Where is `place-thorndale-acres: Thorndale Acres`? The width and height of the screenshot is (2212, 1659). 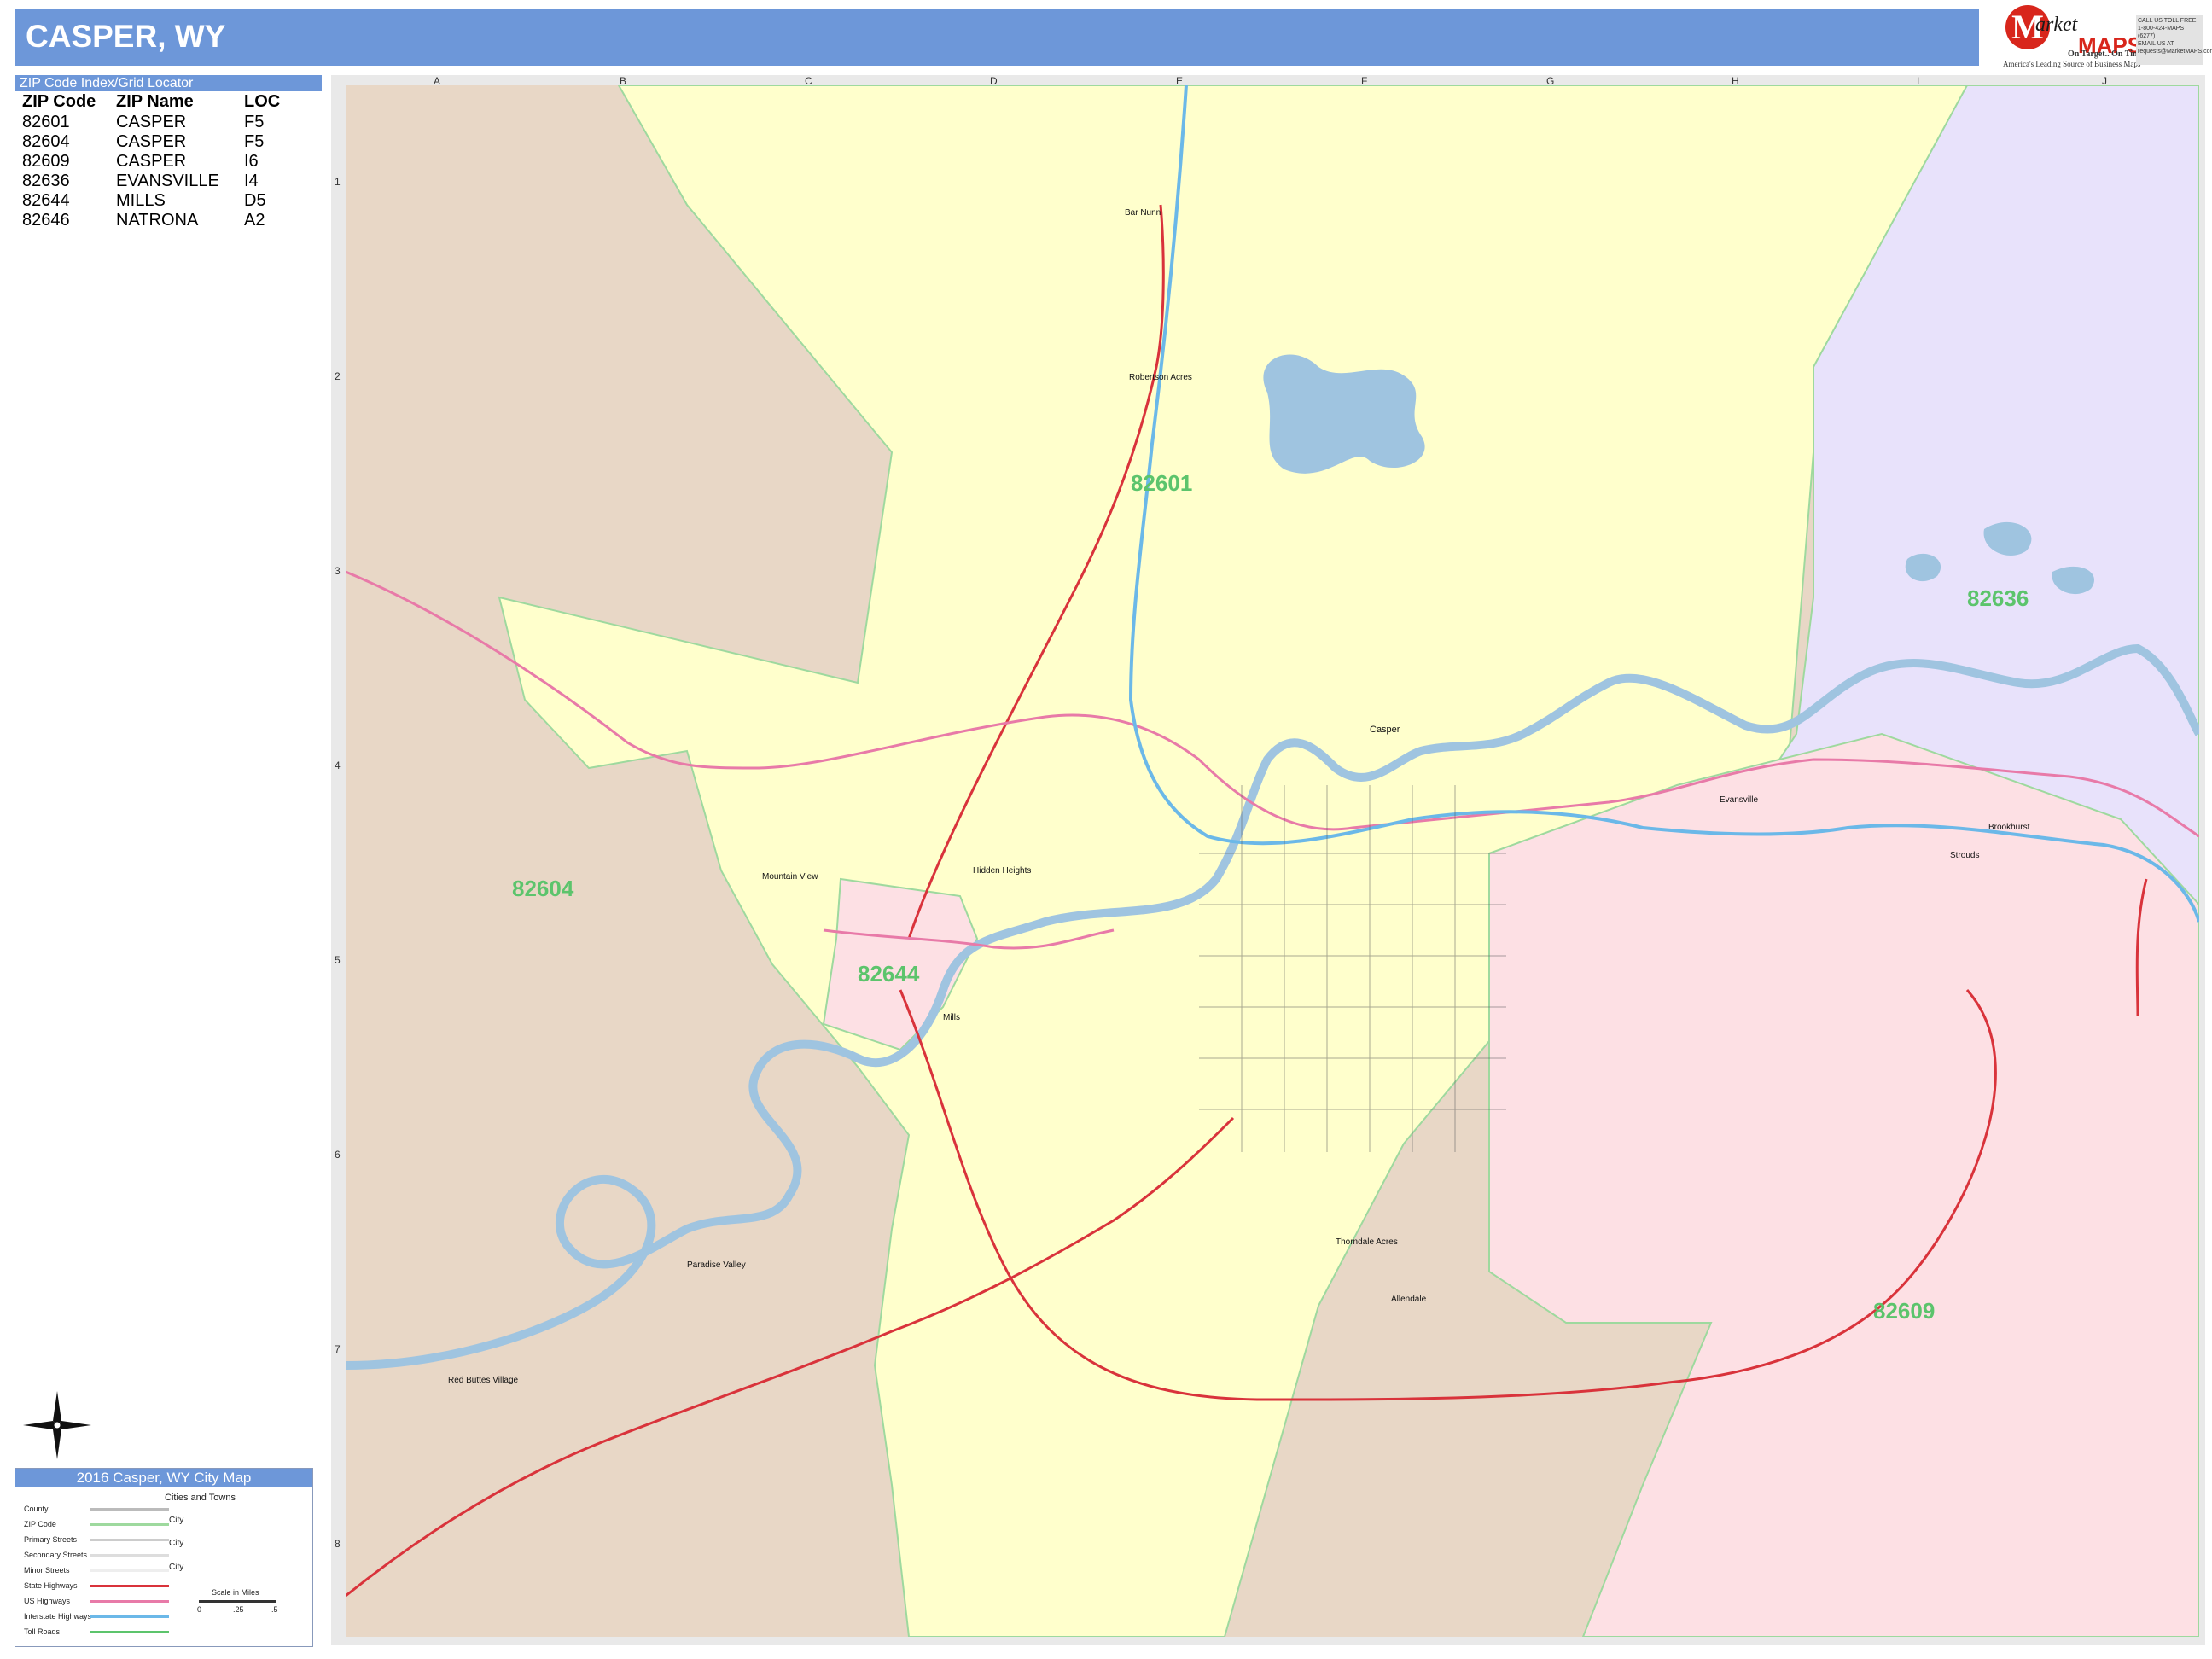
place-thorndale-acres: Thorndale Acres is located at coordinates (1367, 1242).